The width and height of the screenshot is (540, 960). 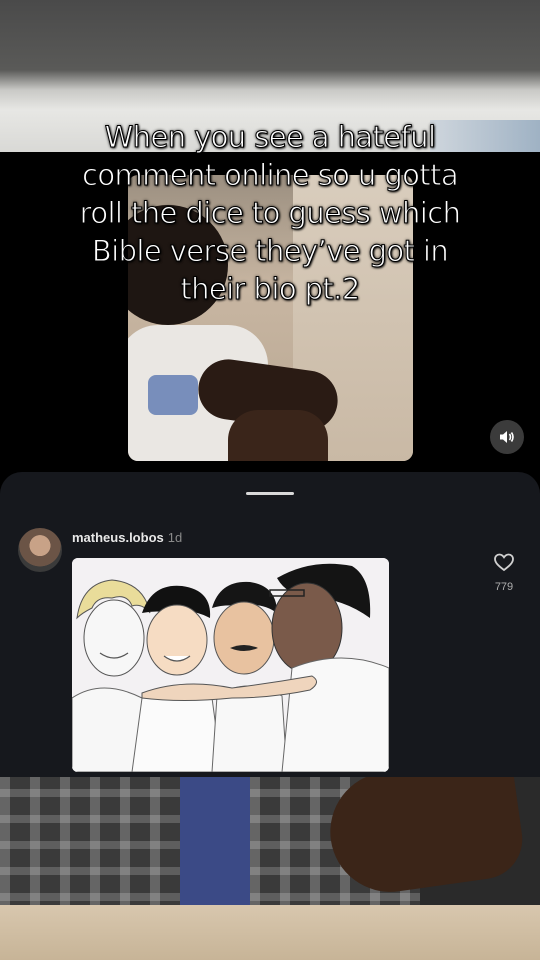 I want to click on video-person-hand, so click(x=278, y=435).